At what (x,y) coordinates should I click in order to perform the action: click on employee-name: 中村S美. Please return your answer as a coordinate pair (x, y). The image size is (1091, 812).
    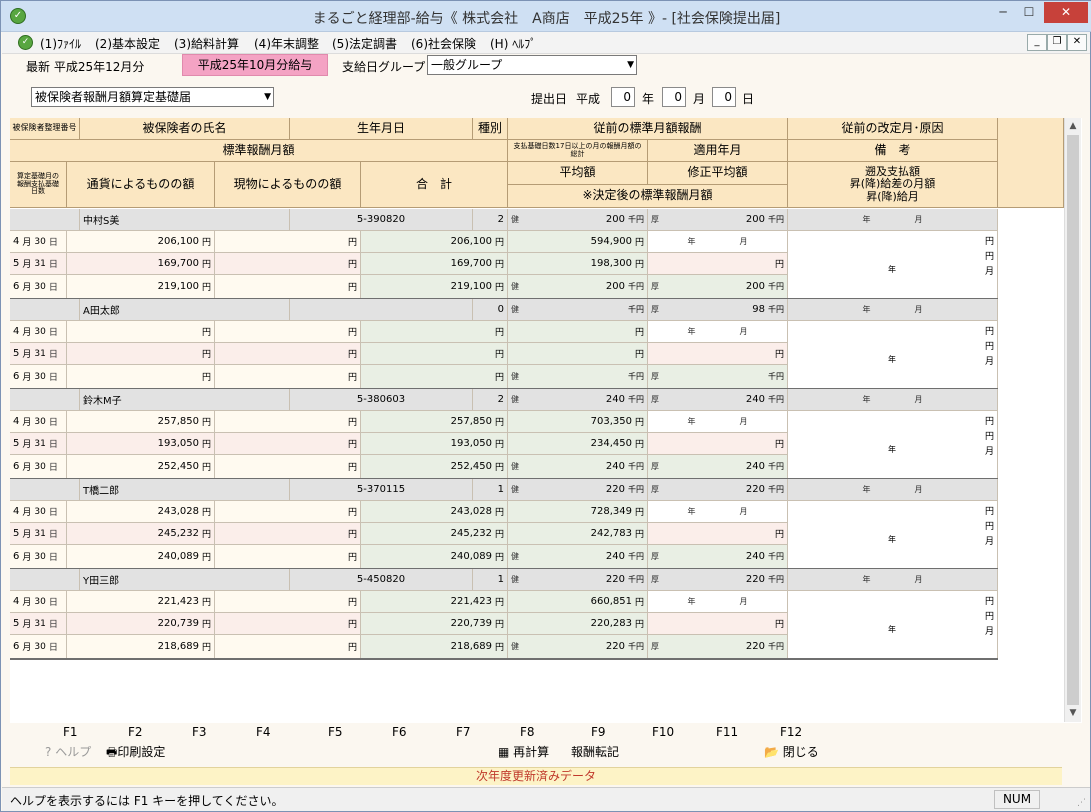
    Looking at the image, I should click on (185, 220).